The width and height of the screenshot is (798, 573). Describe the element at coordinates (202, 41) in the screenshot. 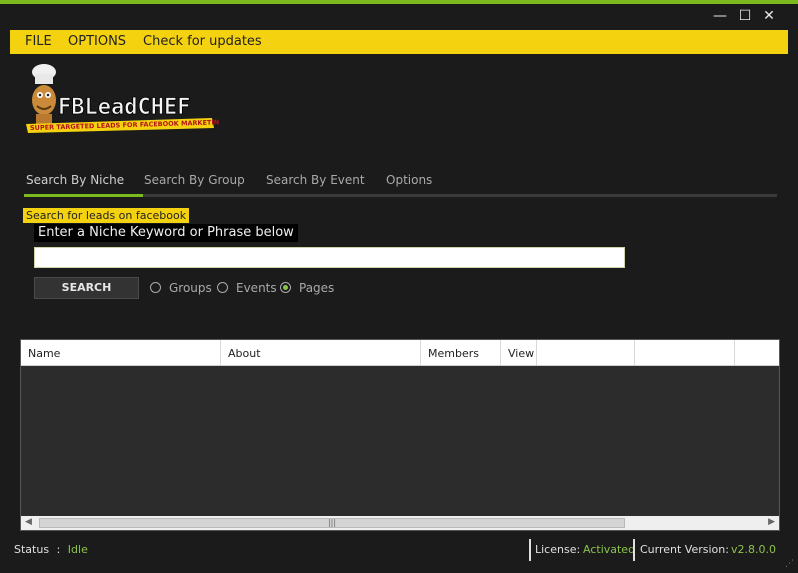

I see `menu-check-updates: Check for updates` at that location.